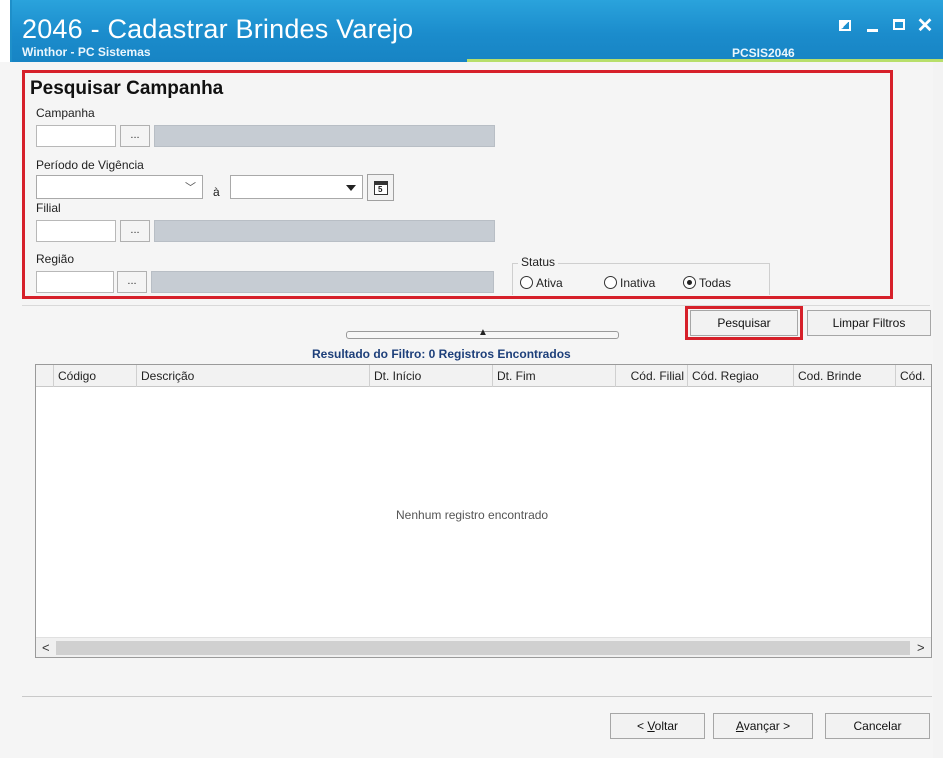  Describe the element at coordinates (741, 376) in the screenshot. I see `column-header-cod-regiao: Cód. Regiao` at that location.